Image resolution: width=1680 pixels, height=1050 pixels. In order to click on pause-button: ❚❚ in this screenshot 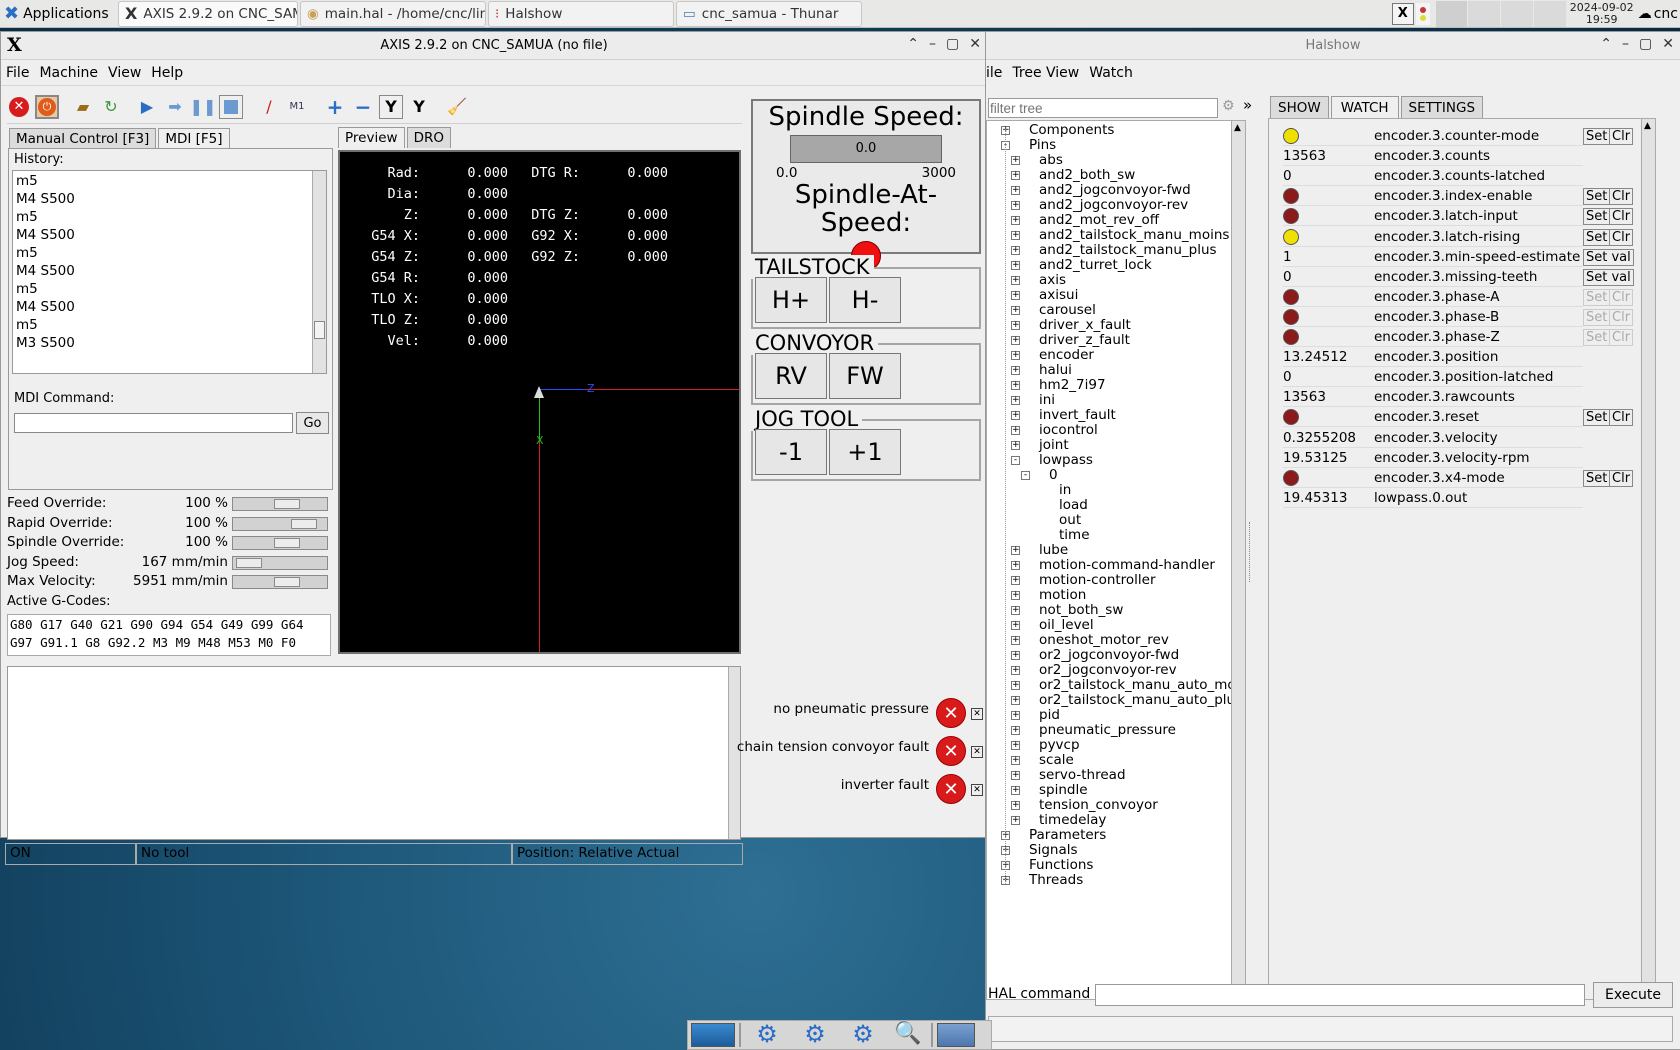, I will do `click(203, 107)`.